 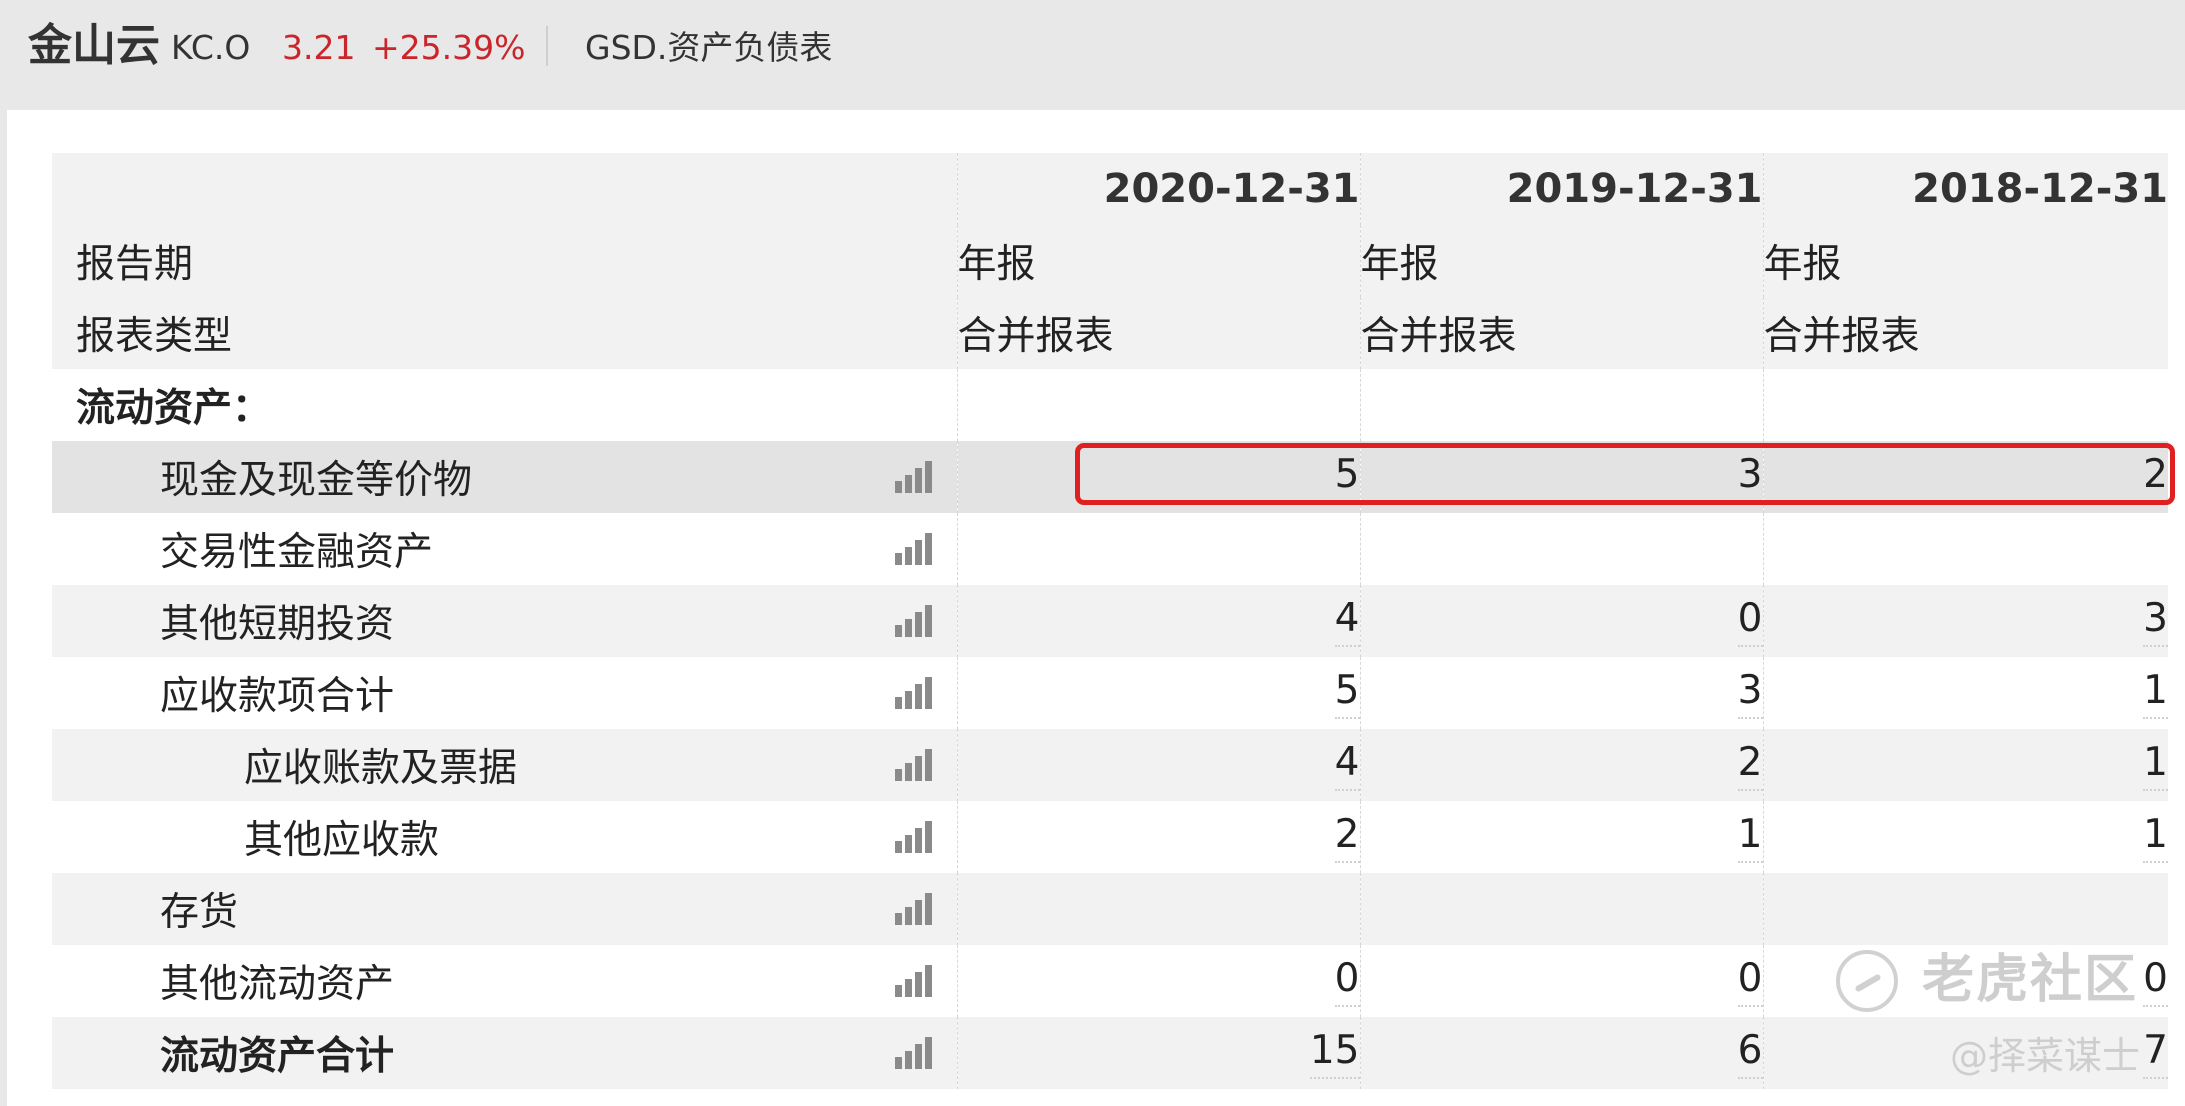 What do you see at coordinates (297, 552) in the screenshot?
I see `row-label-text: 交易性金融资产` at bounding box center [297, 552].